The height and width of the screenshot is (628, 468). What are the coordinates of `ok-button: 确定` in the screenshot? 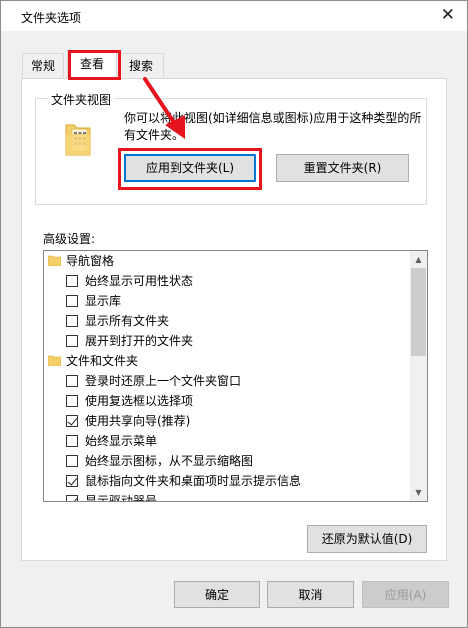 It's located at (217, 594).